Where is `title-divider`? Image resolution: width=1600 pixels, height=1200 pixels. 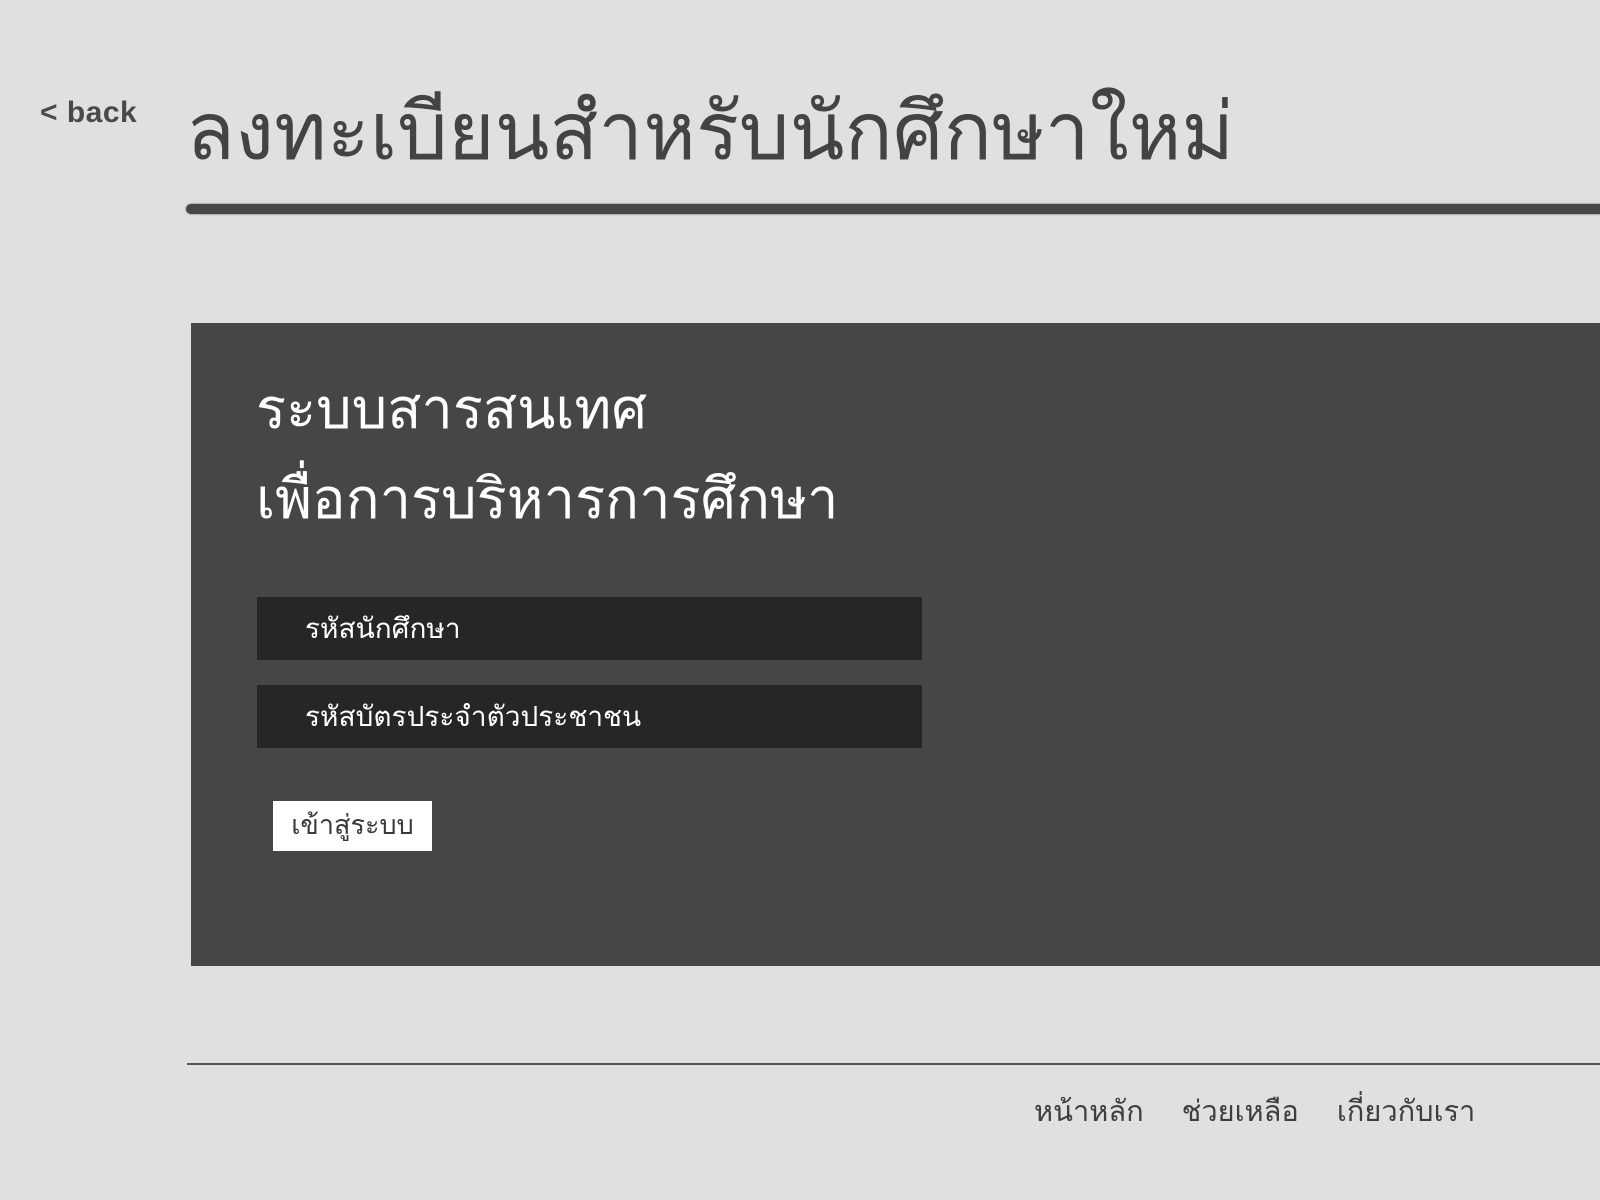
title-divider is located at coordinates (893, 209).